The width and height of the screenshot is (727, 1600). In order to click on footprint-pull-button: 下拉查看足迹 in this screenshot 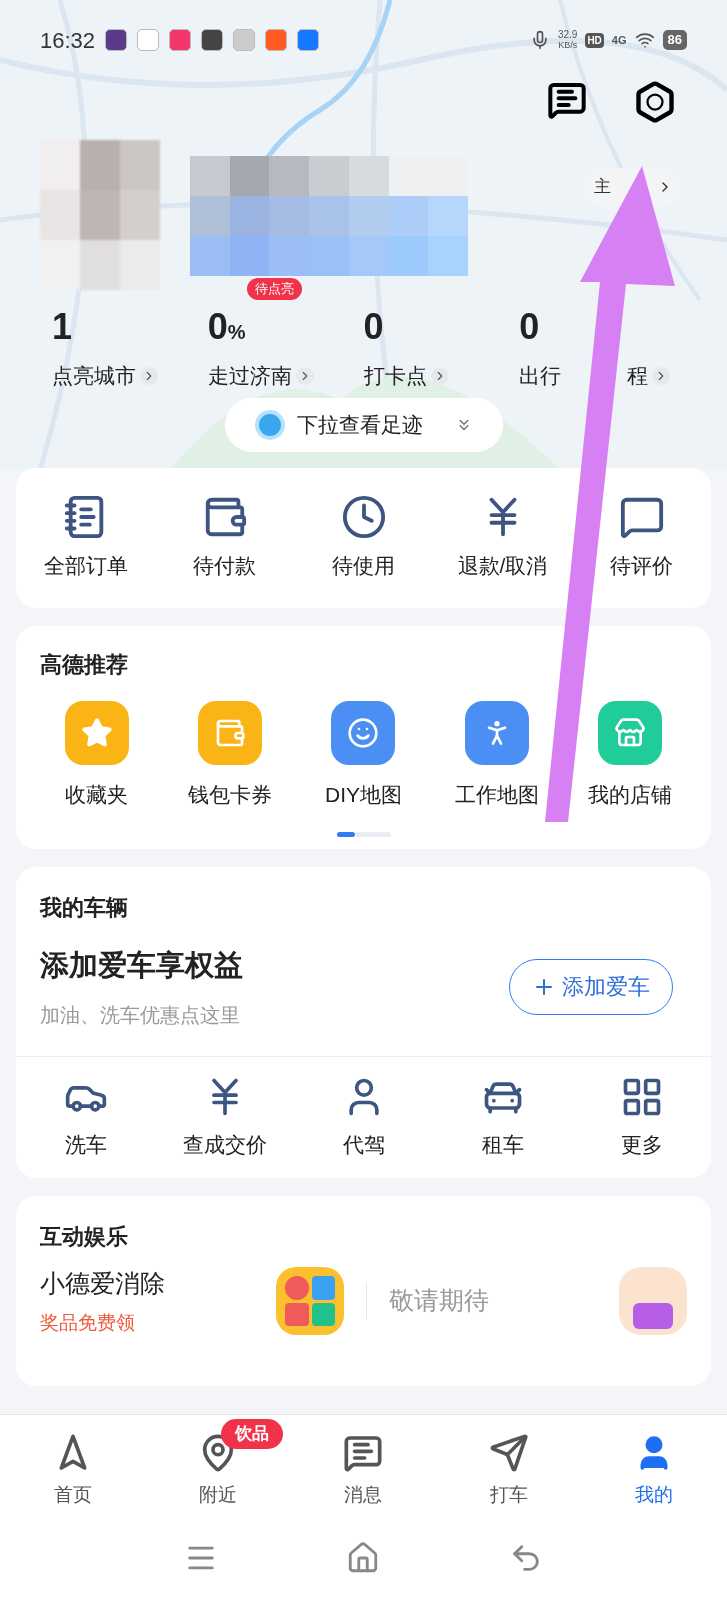, I will do `click(363, 425)`.